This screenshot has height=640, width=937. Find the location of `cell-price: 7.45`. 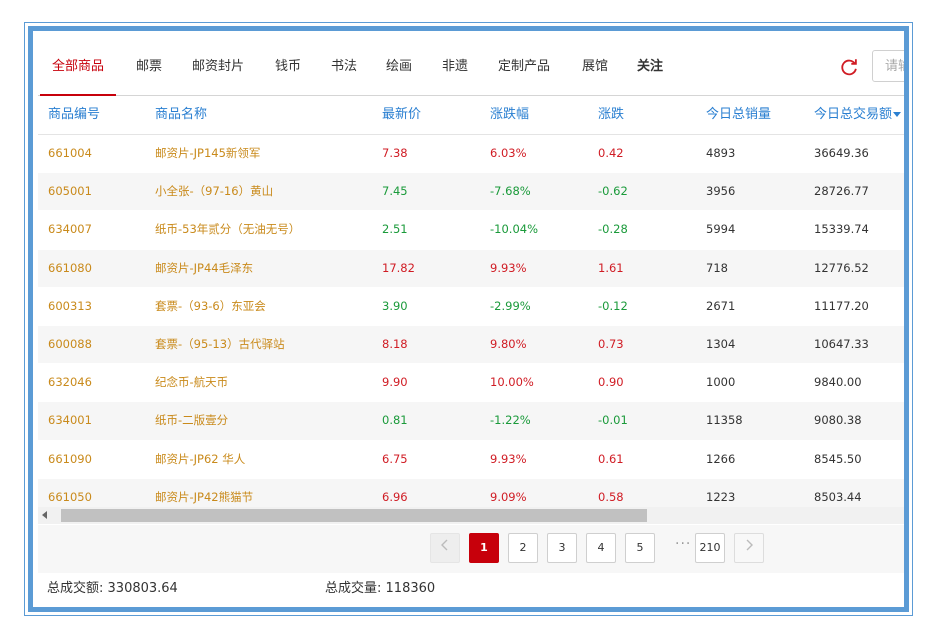

cell-price: 7.45 is located at coordinates (395, 191).